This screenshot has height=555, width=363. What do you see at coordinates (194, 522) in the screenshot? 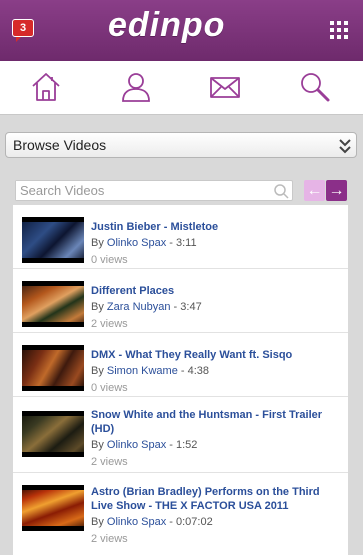
I see `video-duration: 0:07:02` at bounding box center [194, 522].